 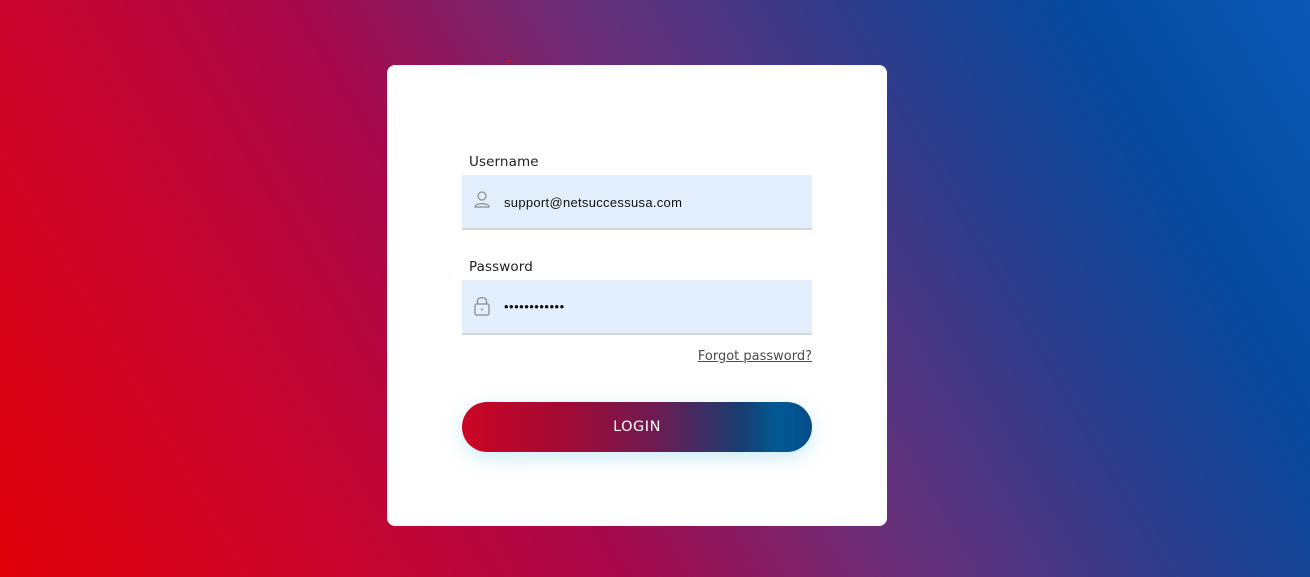 I want to click on username-field, so click(x=637, y=202).